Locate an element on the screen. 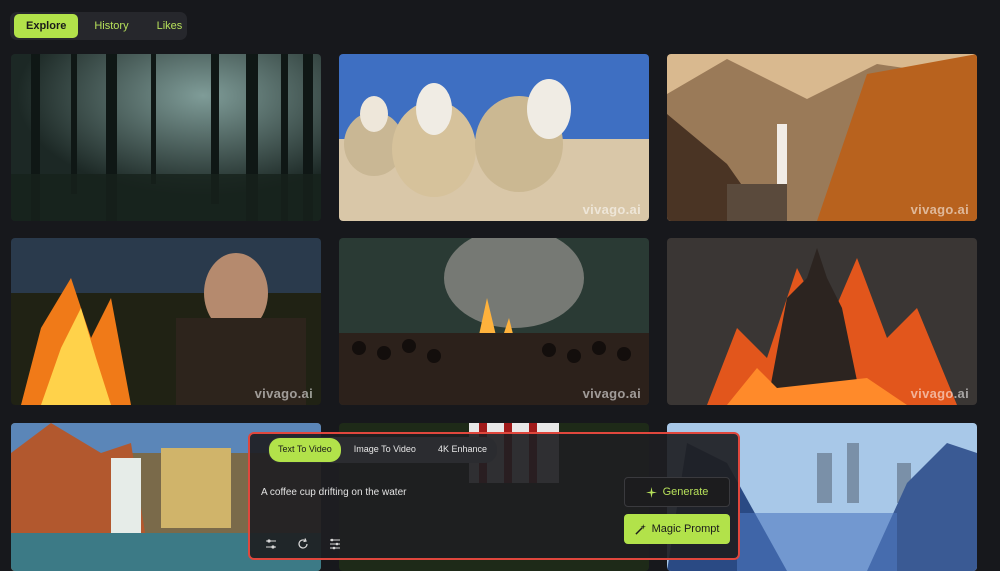  tab-text-to-video: Text To Video is located at coordinates (305, 450).